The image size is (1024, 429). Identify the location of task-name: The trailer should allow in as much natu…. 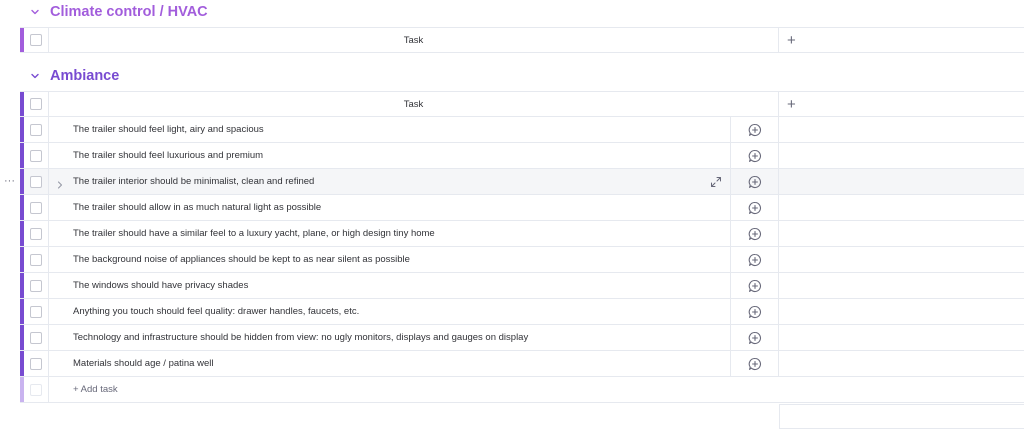
(197, 207).